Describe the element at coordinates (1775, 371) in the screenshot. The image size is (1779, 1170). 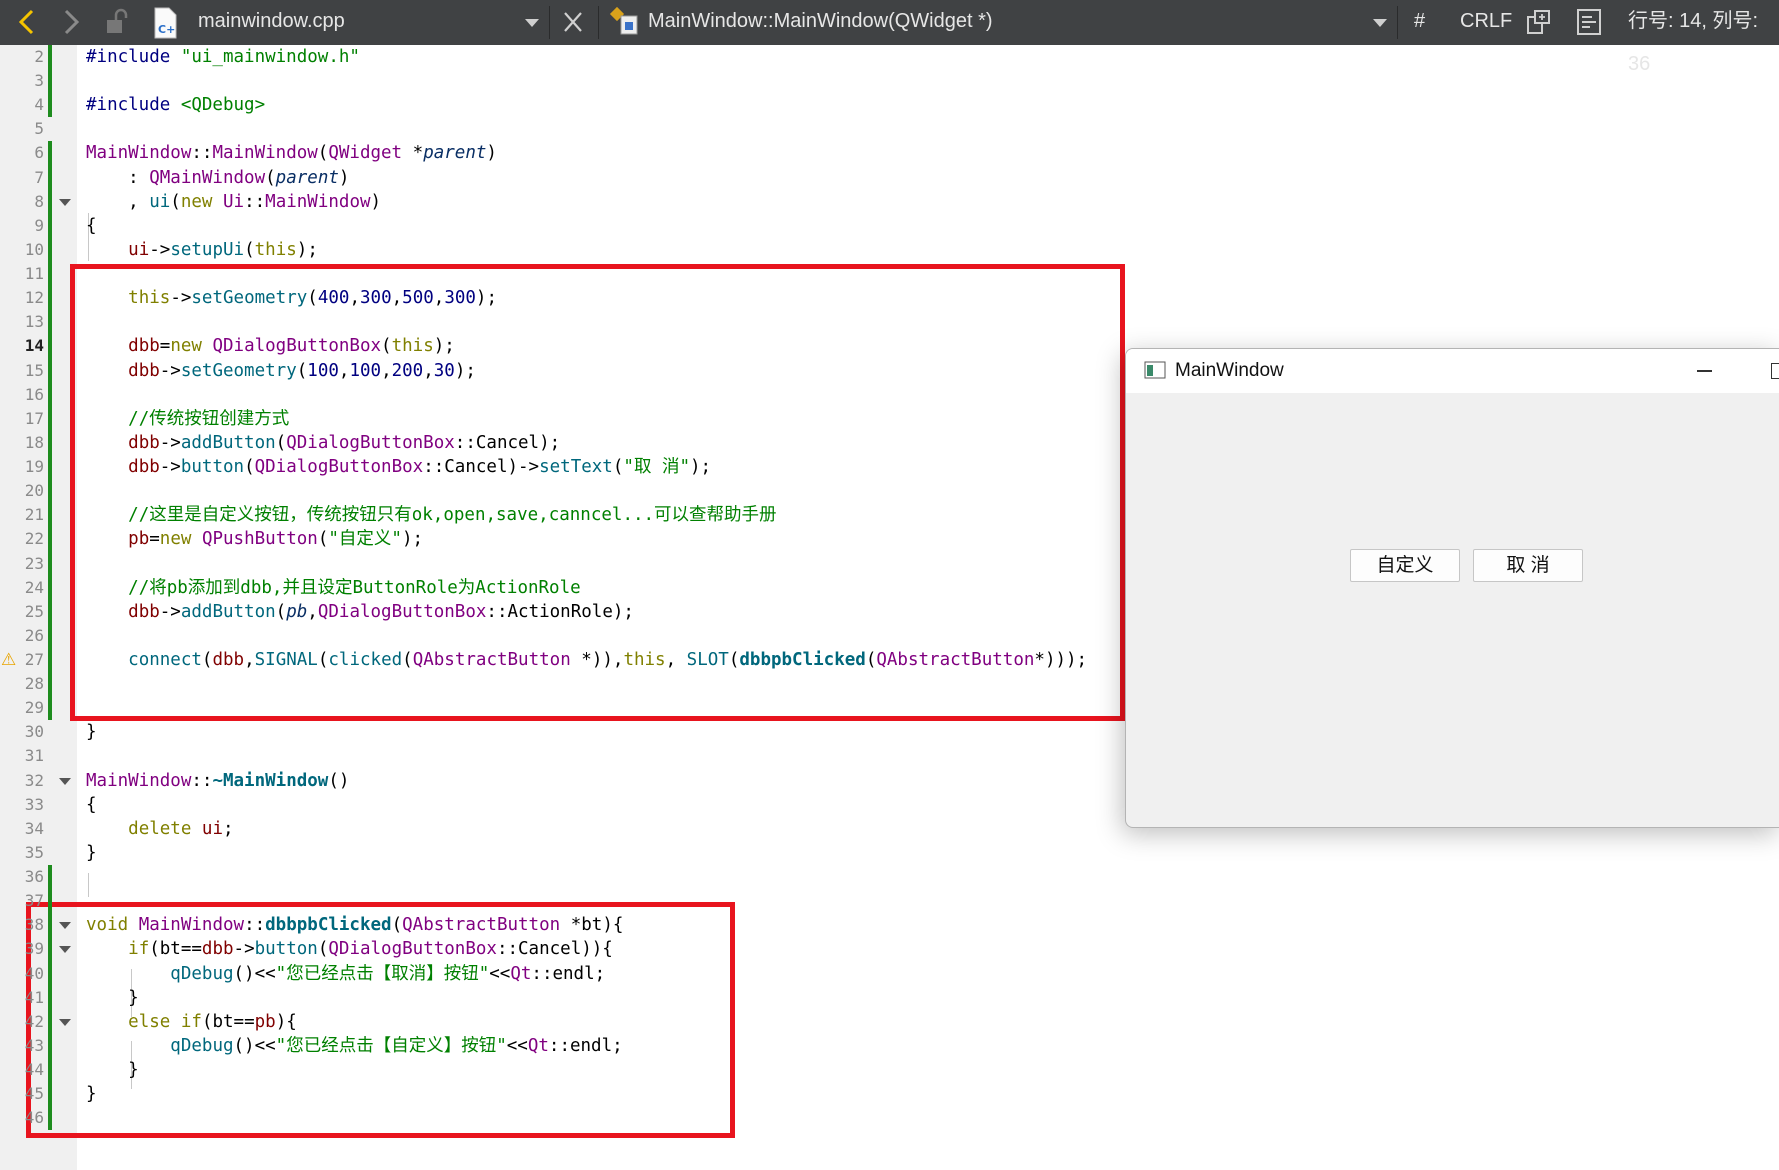
I see `maximize-icon` at that location.